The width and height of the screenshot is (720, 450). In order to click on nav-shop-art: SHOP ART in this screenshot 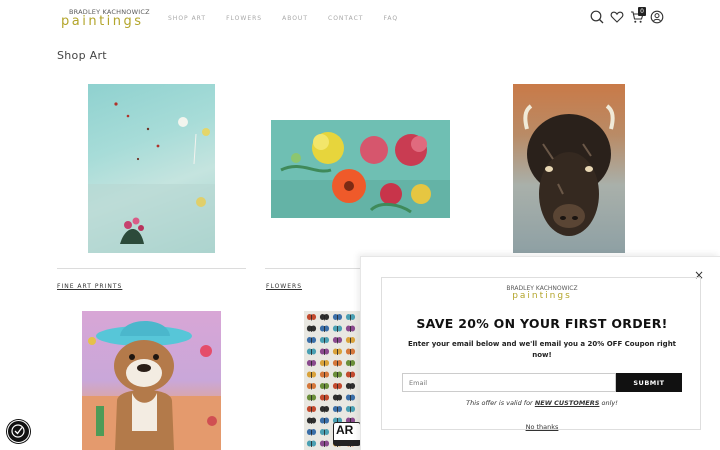, I will do `click(187, 18)`.